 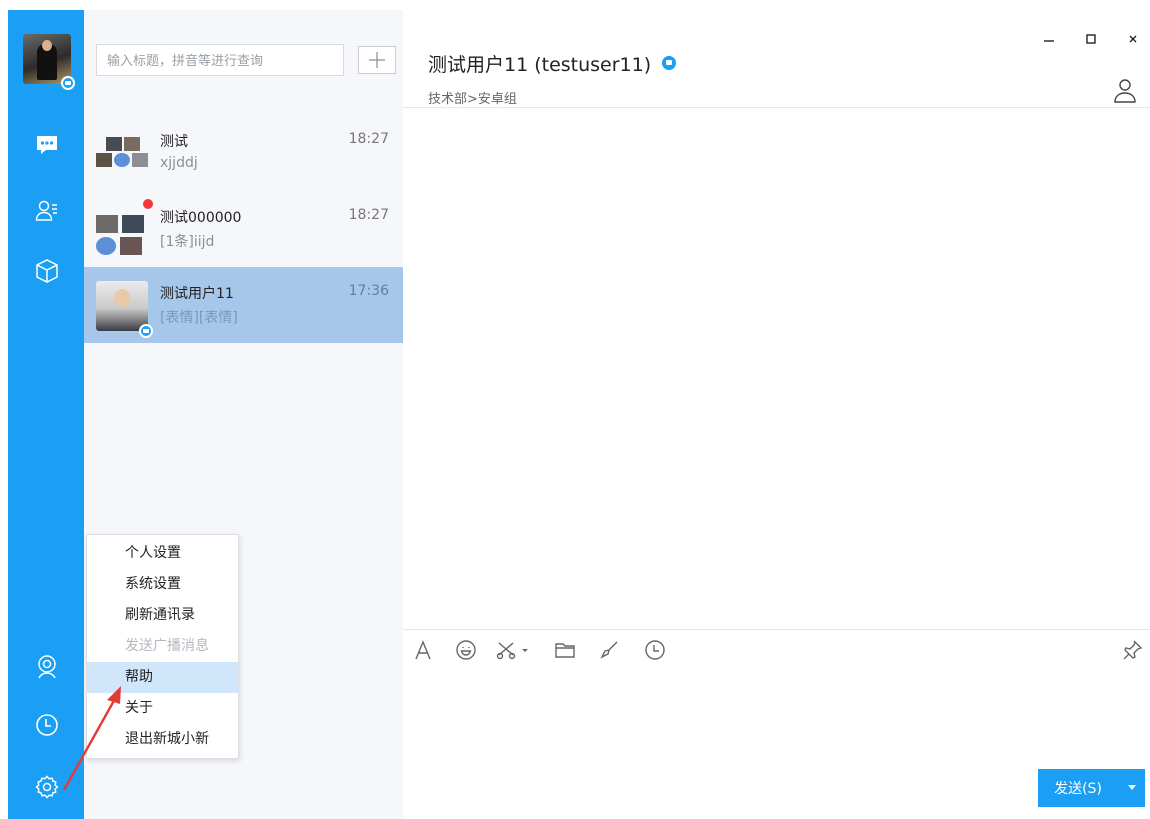 What do you see at coordinates (148, 204) in the screenshot?
I see `unread-dot` at bounding box center [148, 204].